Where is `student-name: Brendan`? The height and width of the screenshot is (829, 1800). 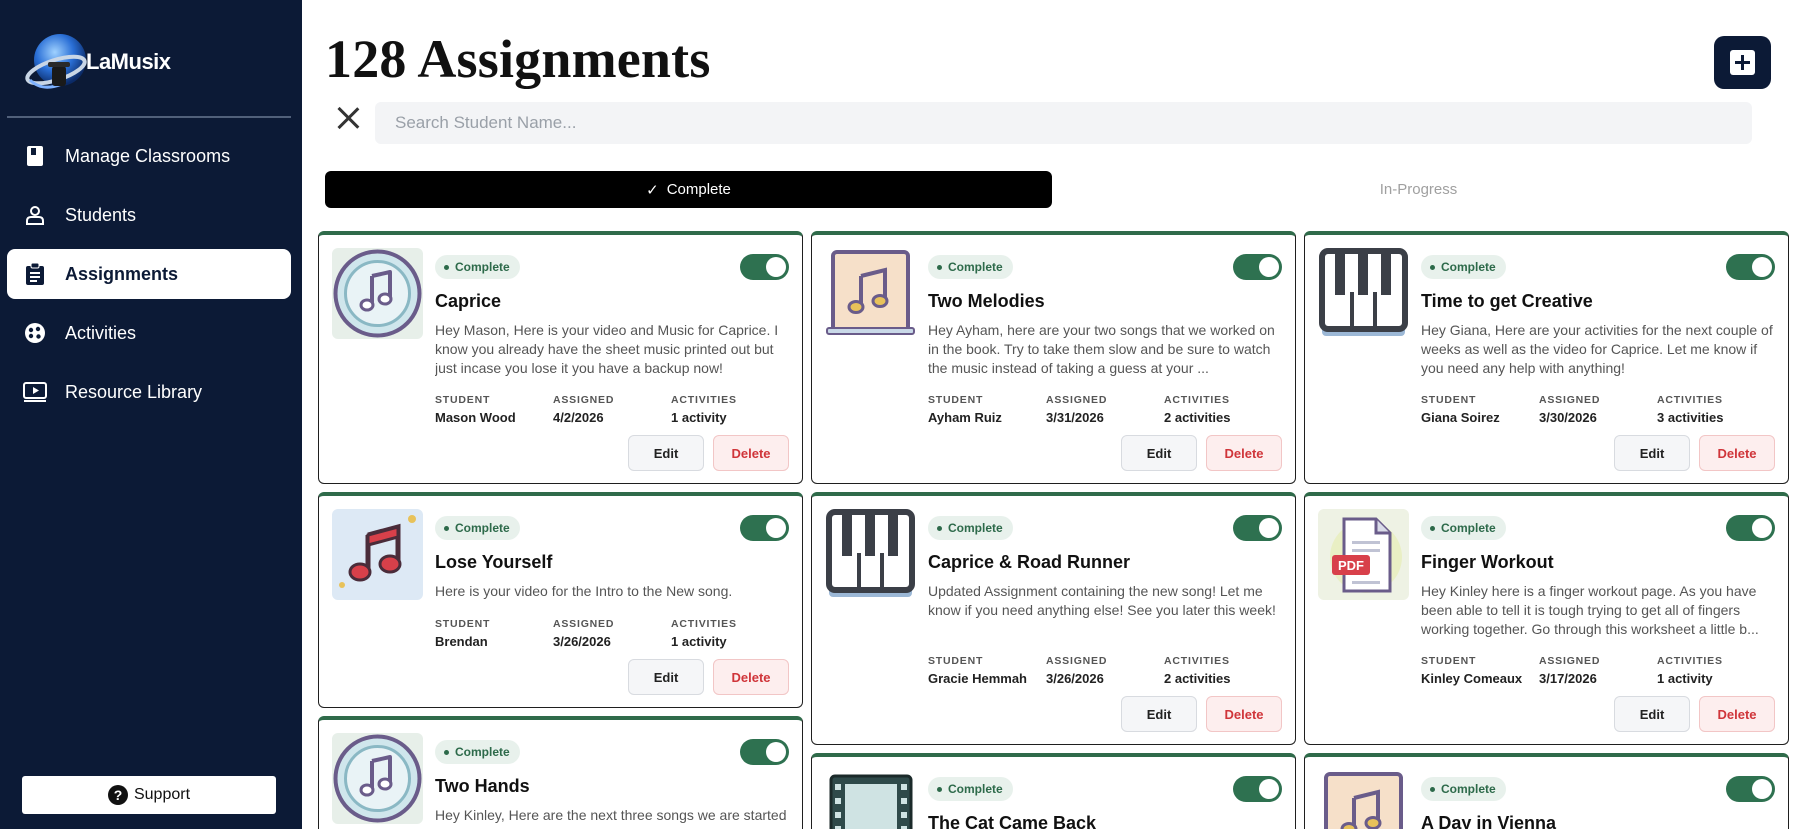
student-name: Brendan is located at coordinates (461, 641).